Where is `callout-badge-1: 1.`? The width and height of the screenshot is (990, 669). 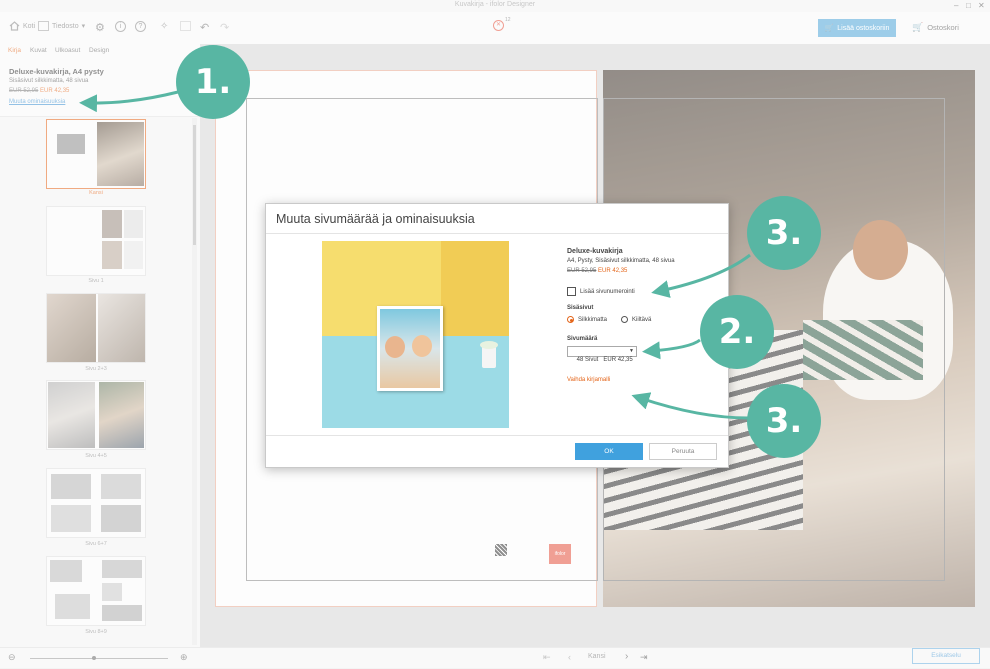
callout-badge-1: 1. is located at coordinates (213, 82).